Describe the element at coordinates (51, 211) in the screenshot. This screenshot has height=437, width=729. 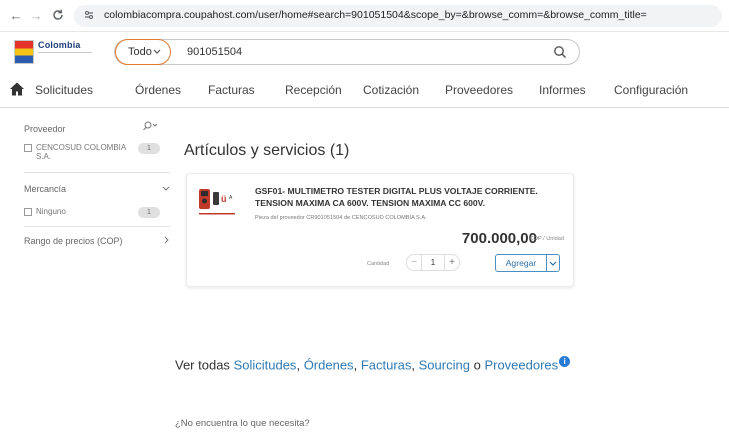
I see `facet-option-label: Ninguno` at that location.